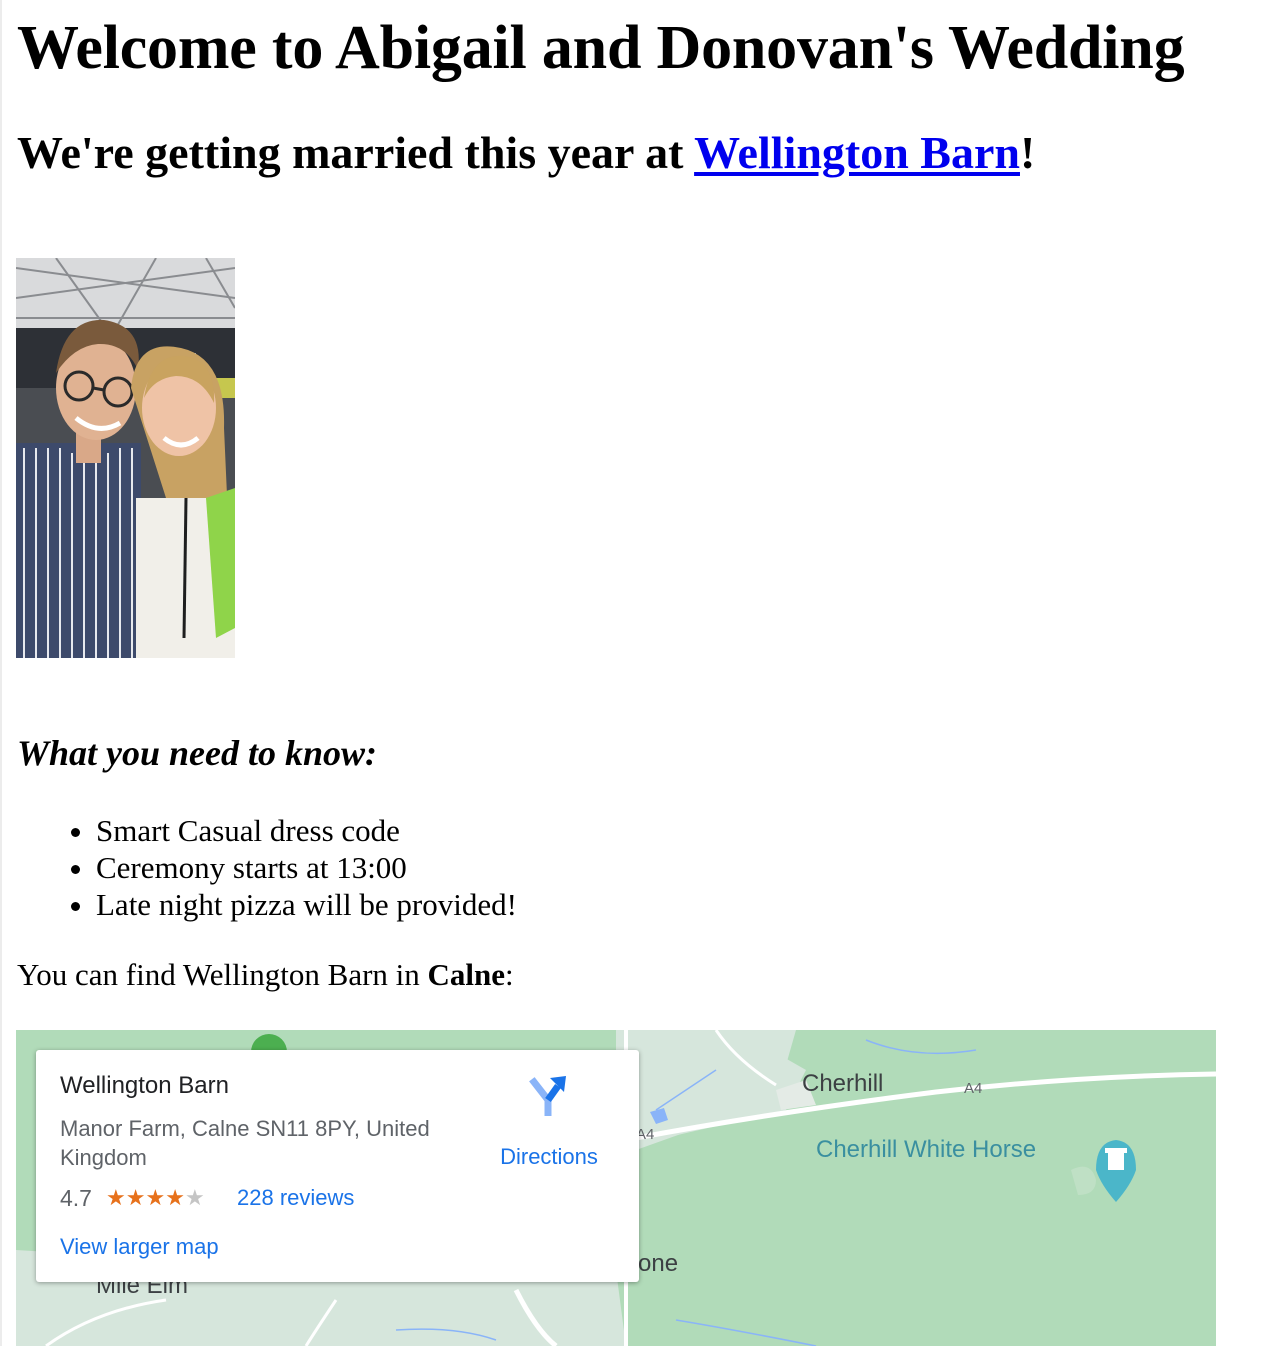  I want to click on page-title: Welcome to Abigail and Donovan's Wedding, so click(601, 48).